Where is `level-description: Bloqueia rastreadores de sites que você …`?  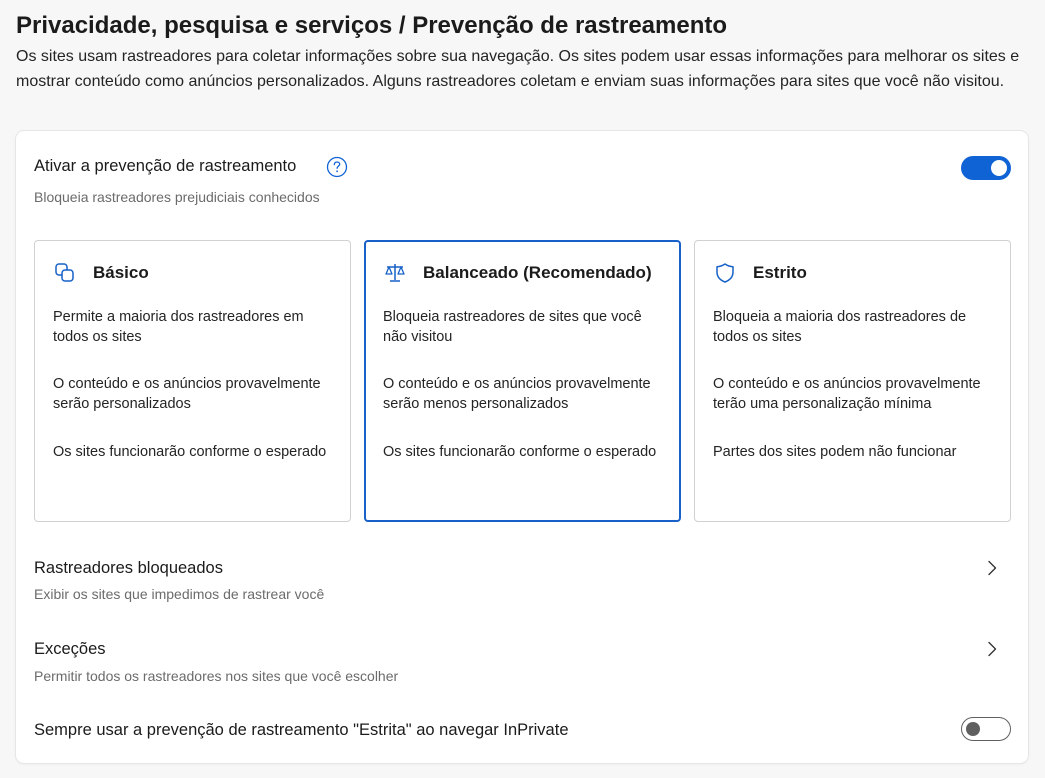 level-description: Bloqueia rastreadores de sites que você … is located at coordinates (512, 327).